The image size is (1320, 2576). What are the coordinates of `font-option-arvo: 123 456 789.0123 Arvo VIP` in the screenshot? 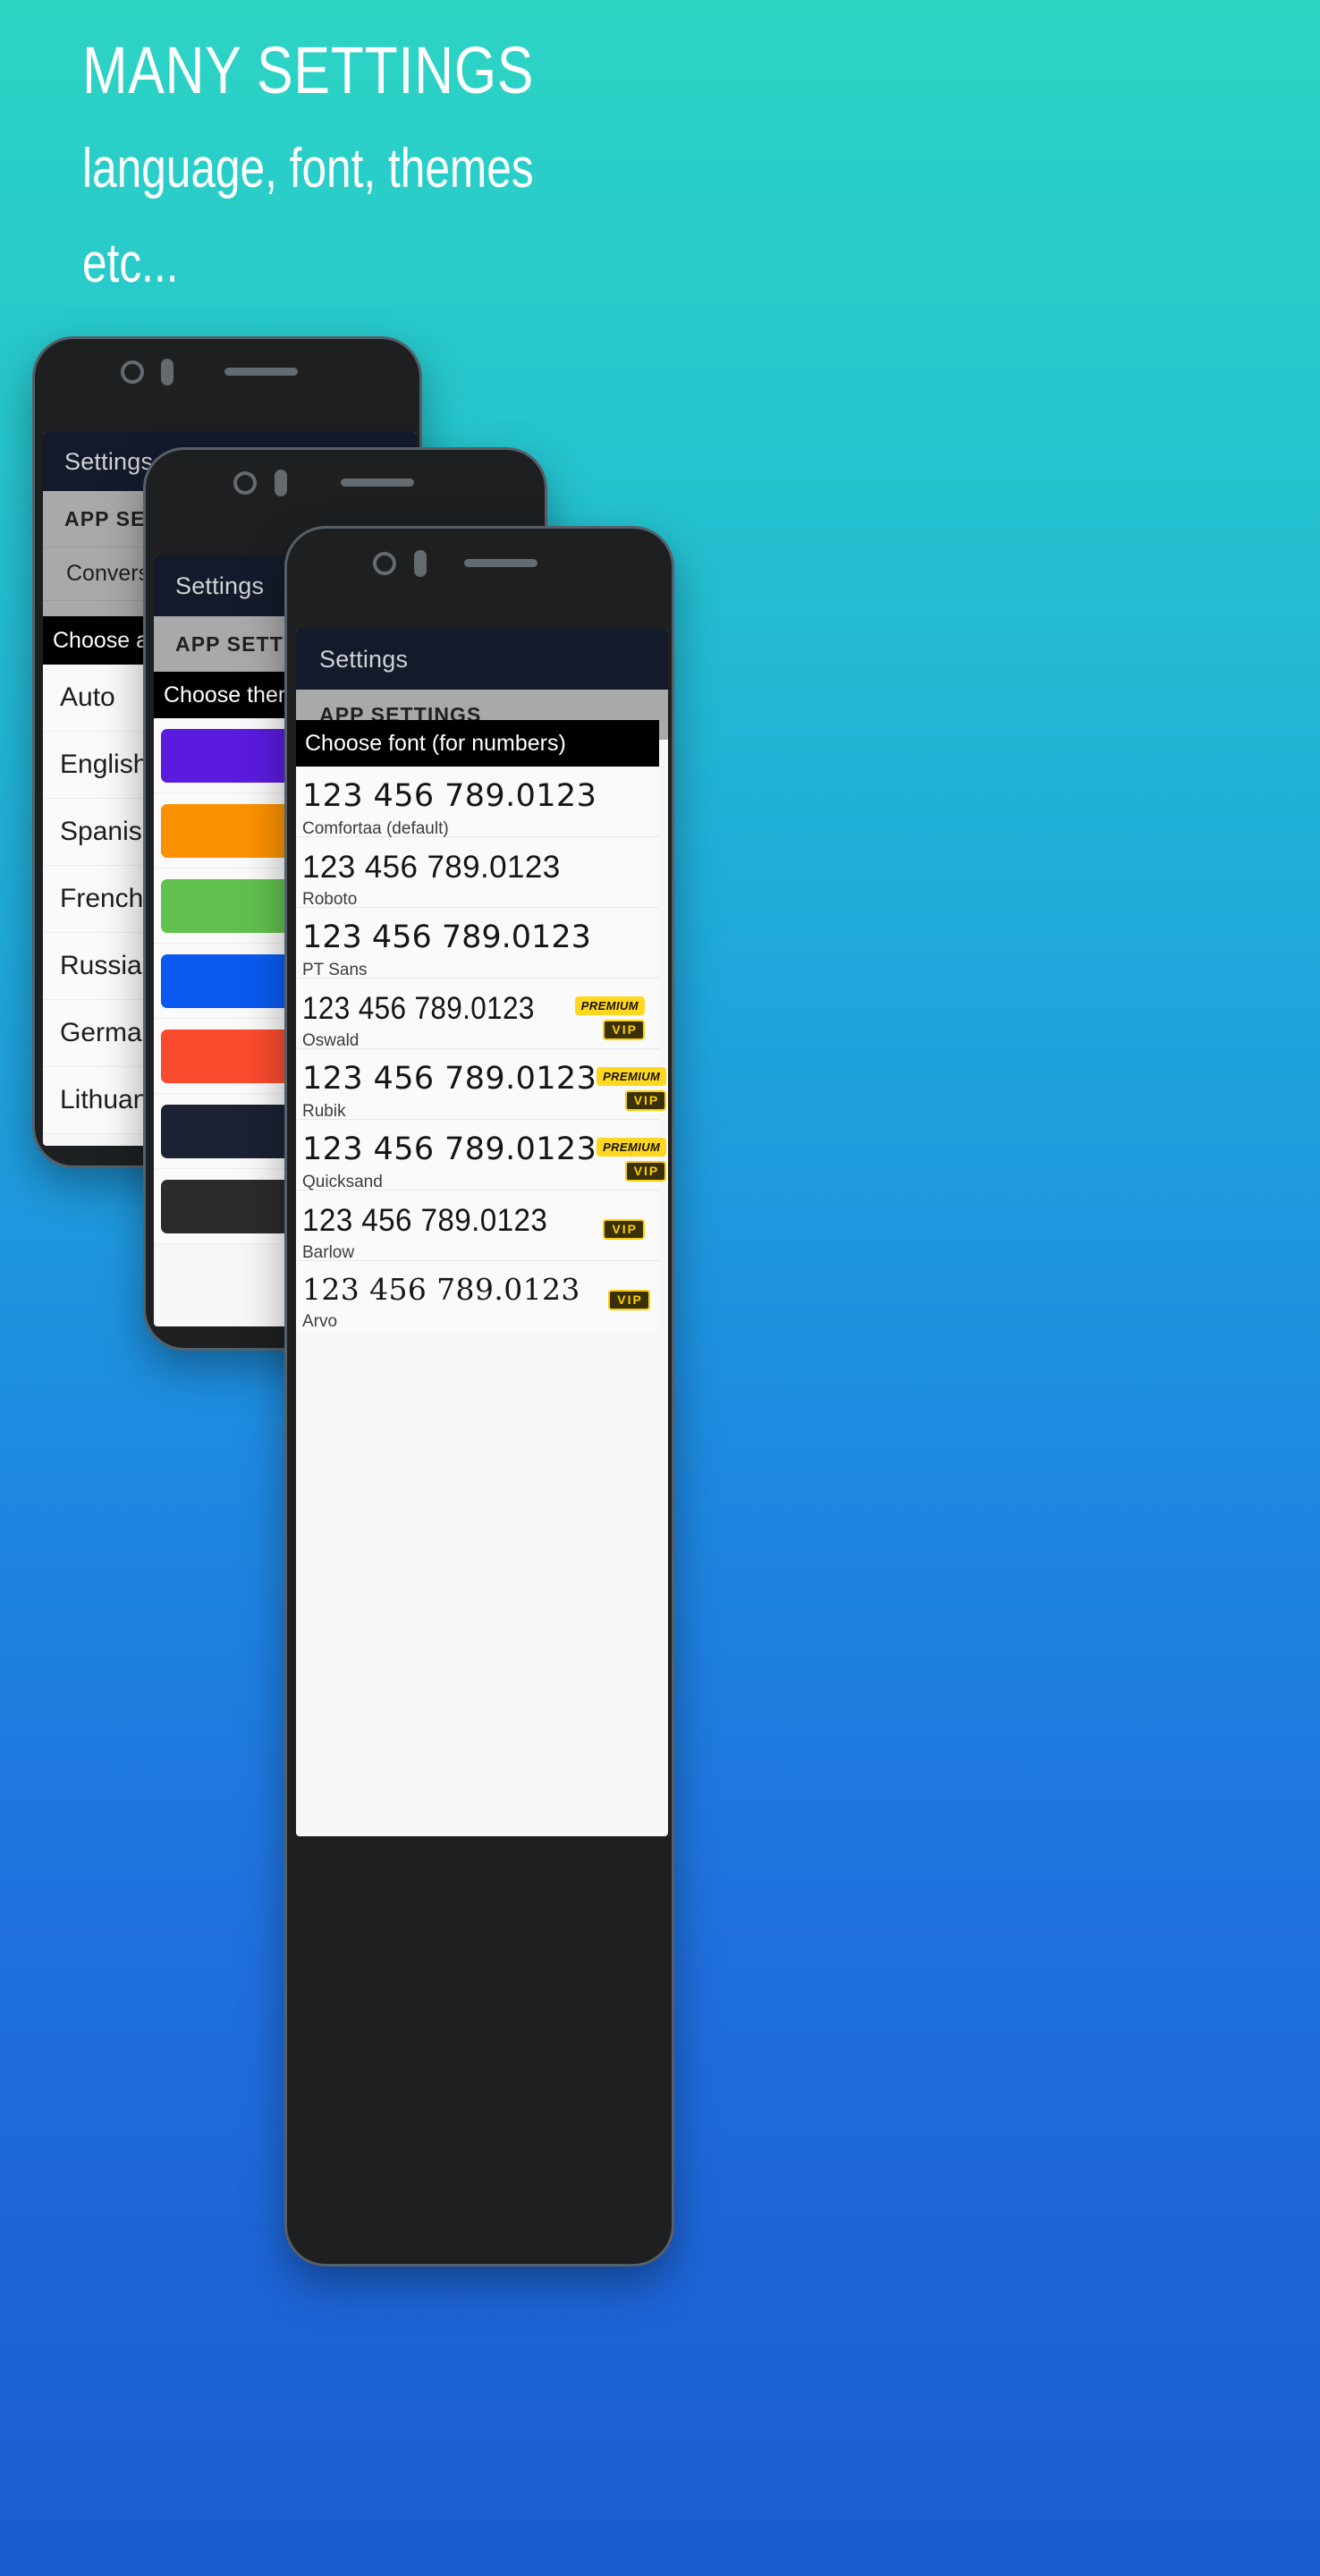 It's located at (477, 1296).